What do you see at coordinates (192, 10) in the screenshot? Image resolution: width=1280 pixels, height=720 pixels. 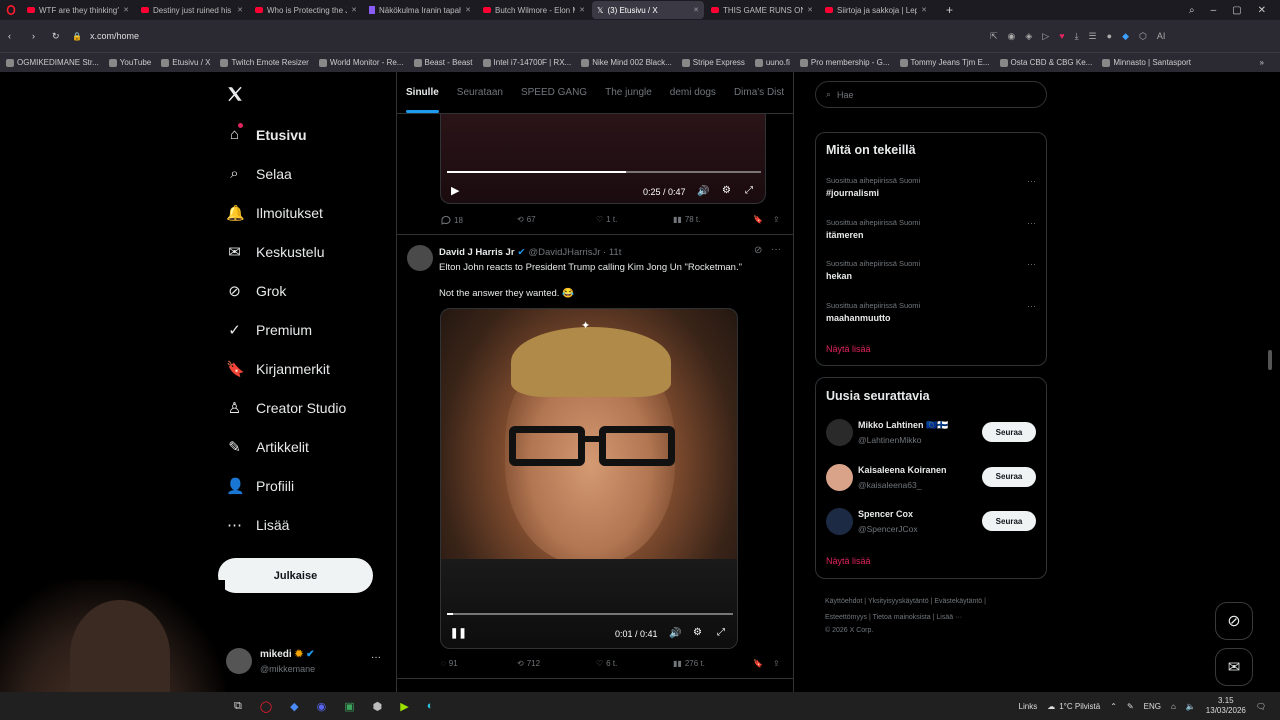 I see `browser-tab: Destiny just ruined his car ✕` at bounding box center [192, 10].